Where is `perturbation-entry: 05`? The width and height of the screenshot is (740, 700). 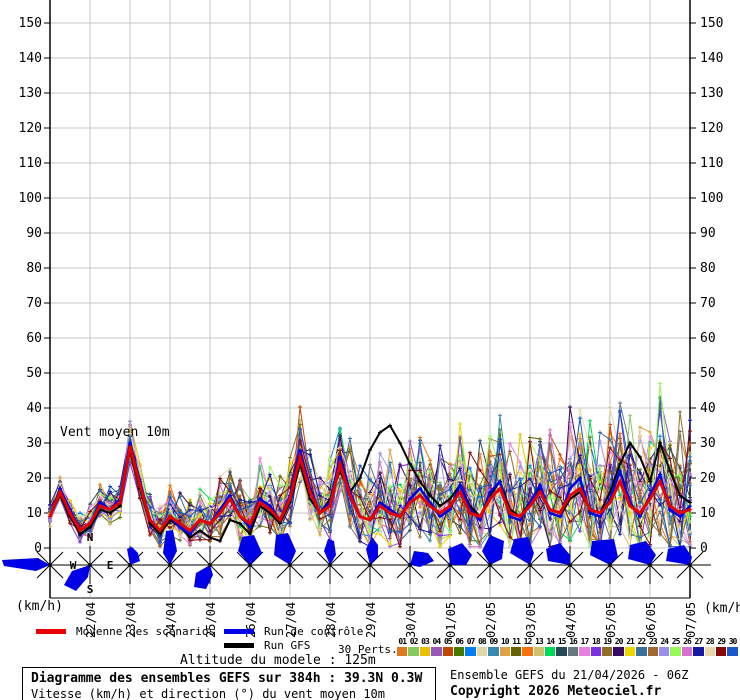
perturbation-entry: 05 is located at coordinates (447, 646).